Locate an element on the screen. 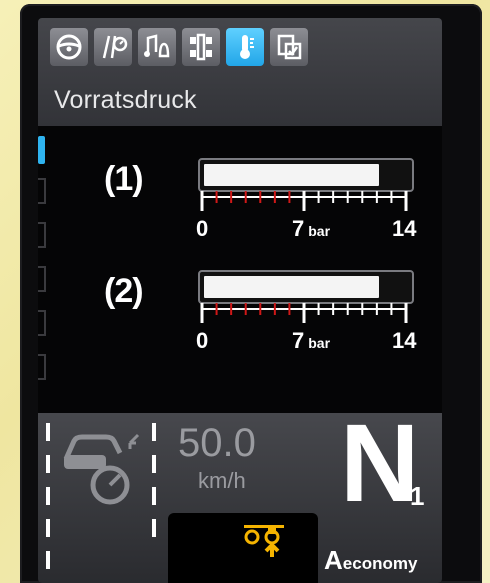 The width and height of the screenshot is (490, 583). gear-sub-indicator: 1 is located at coordinates (417, 496).